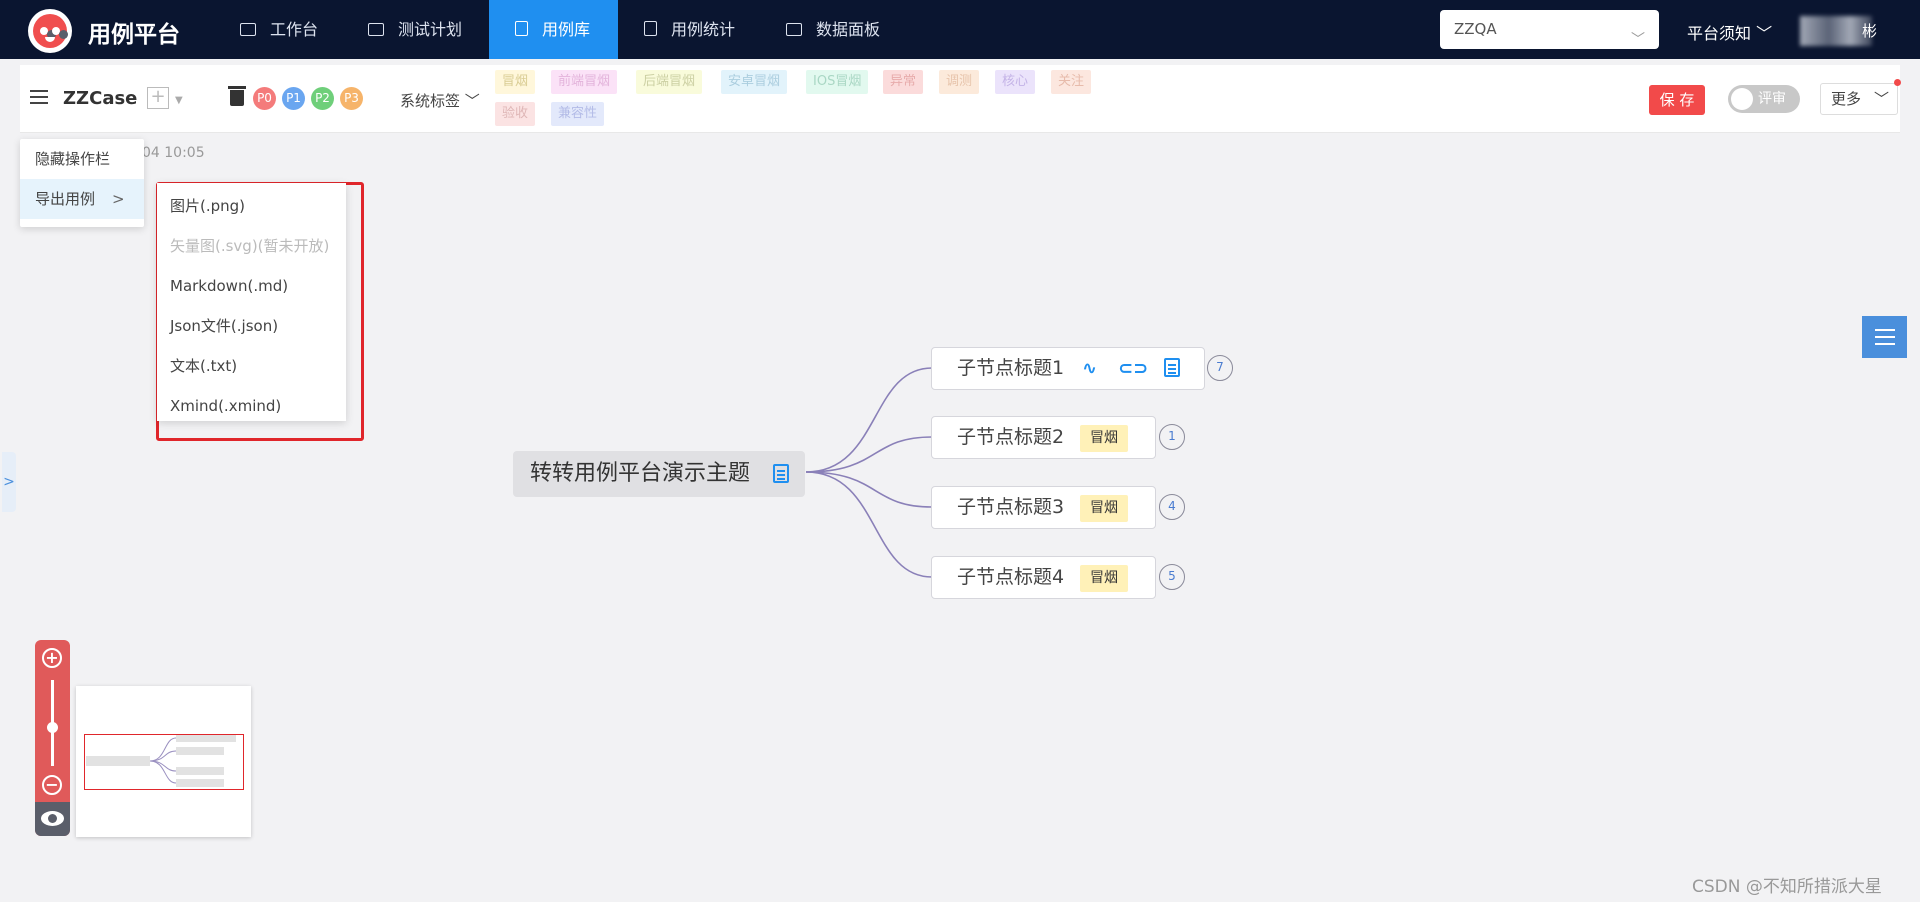 The image size is (1920, 902). Describe the element at coordinates (250, 246) in the screenshot. I see `export-svg: 矢量图(.svg)(暂未开放)` at that location.